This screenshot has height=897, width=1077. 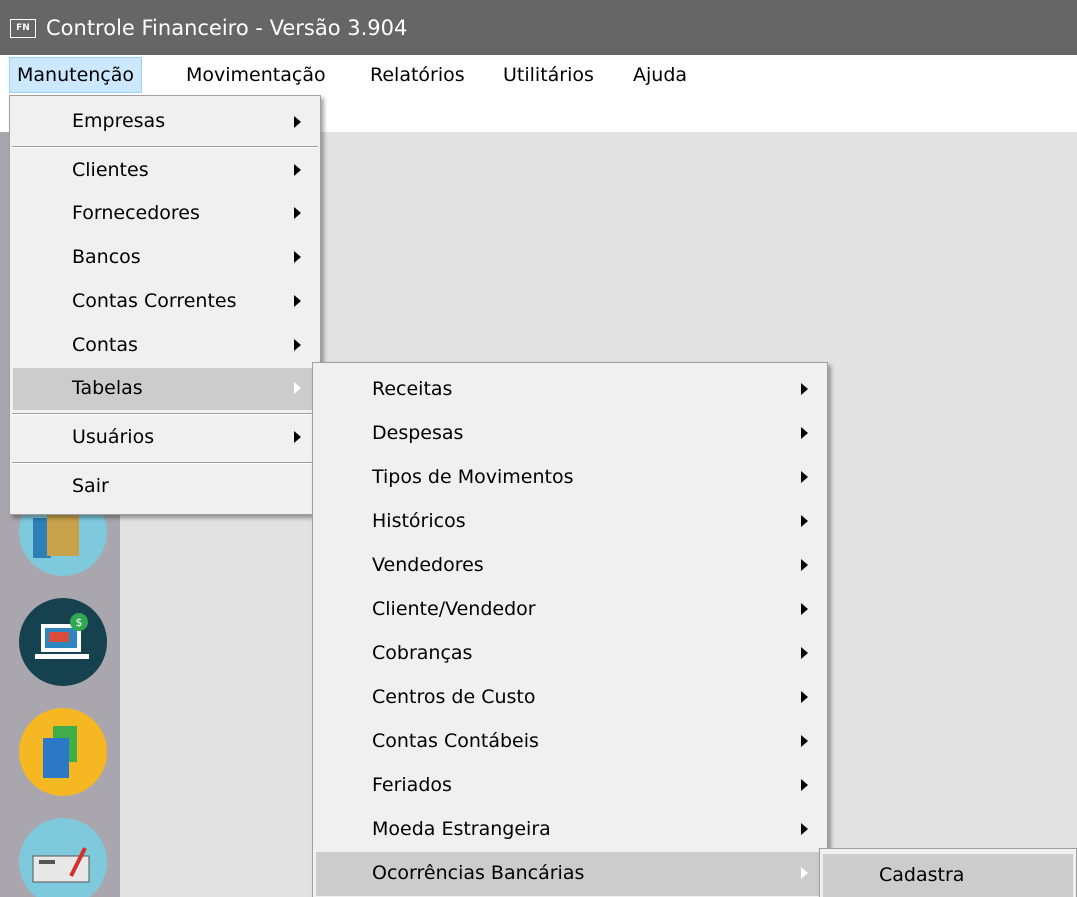 What do you see at coordinates (63, 857) in the screenshot?
I see `check-payment-icon` at bounding box center [63, 857].